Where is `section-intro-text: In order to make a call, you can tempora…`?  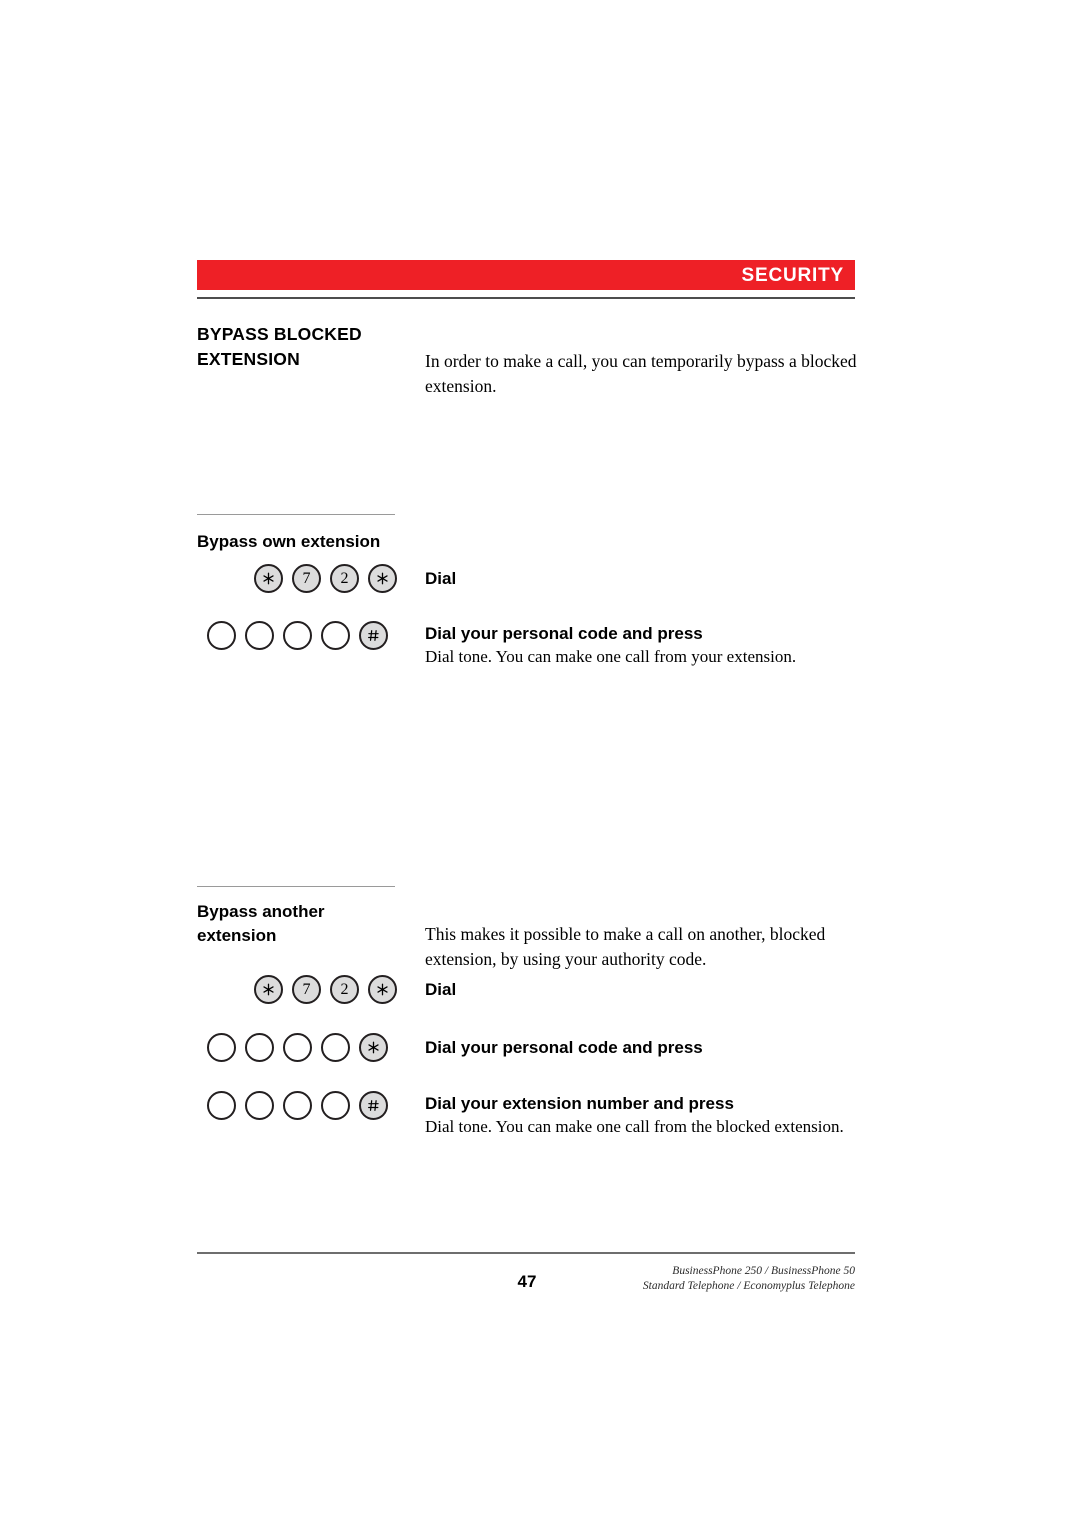
section-intro-text: In order to make a call, you can tempora… is located at coordinates (646, 374).